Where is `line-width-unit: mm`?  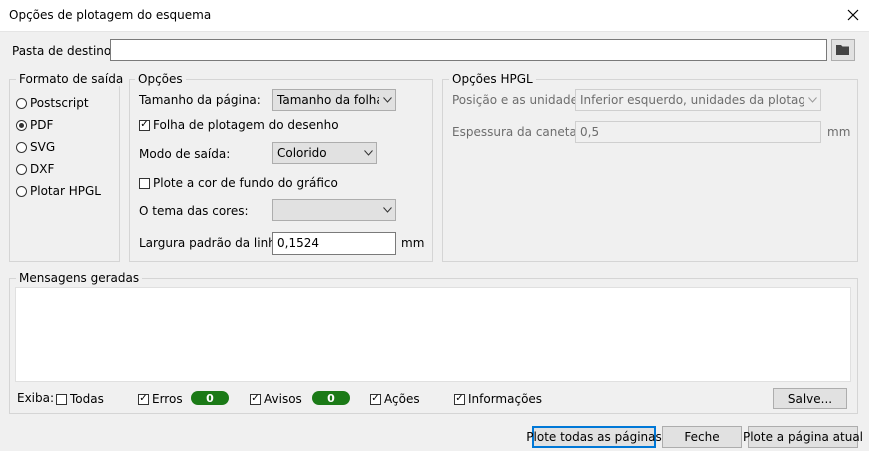
line-width-unit: mm is located at coordinates (413, 243).